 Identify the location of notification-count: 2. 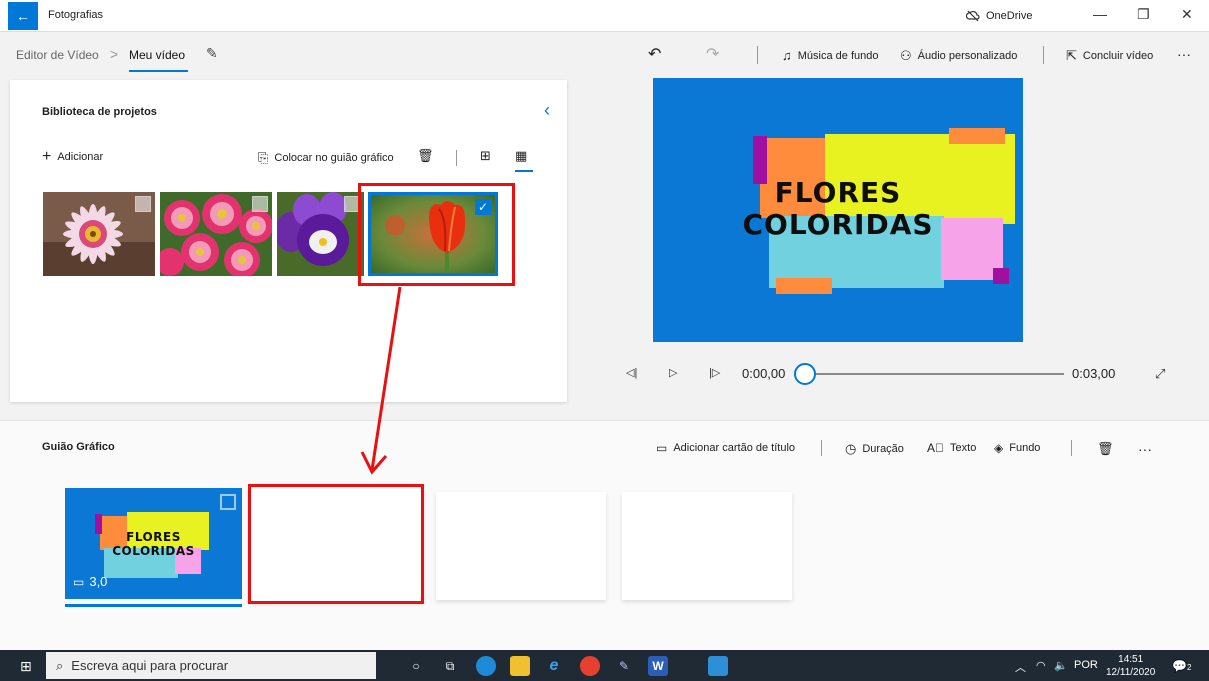
(1189, 667).